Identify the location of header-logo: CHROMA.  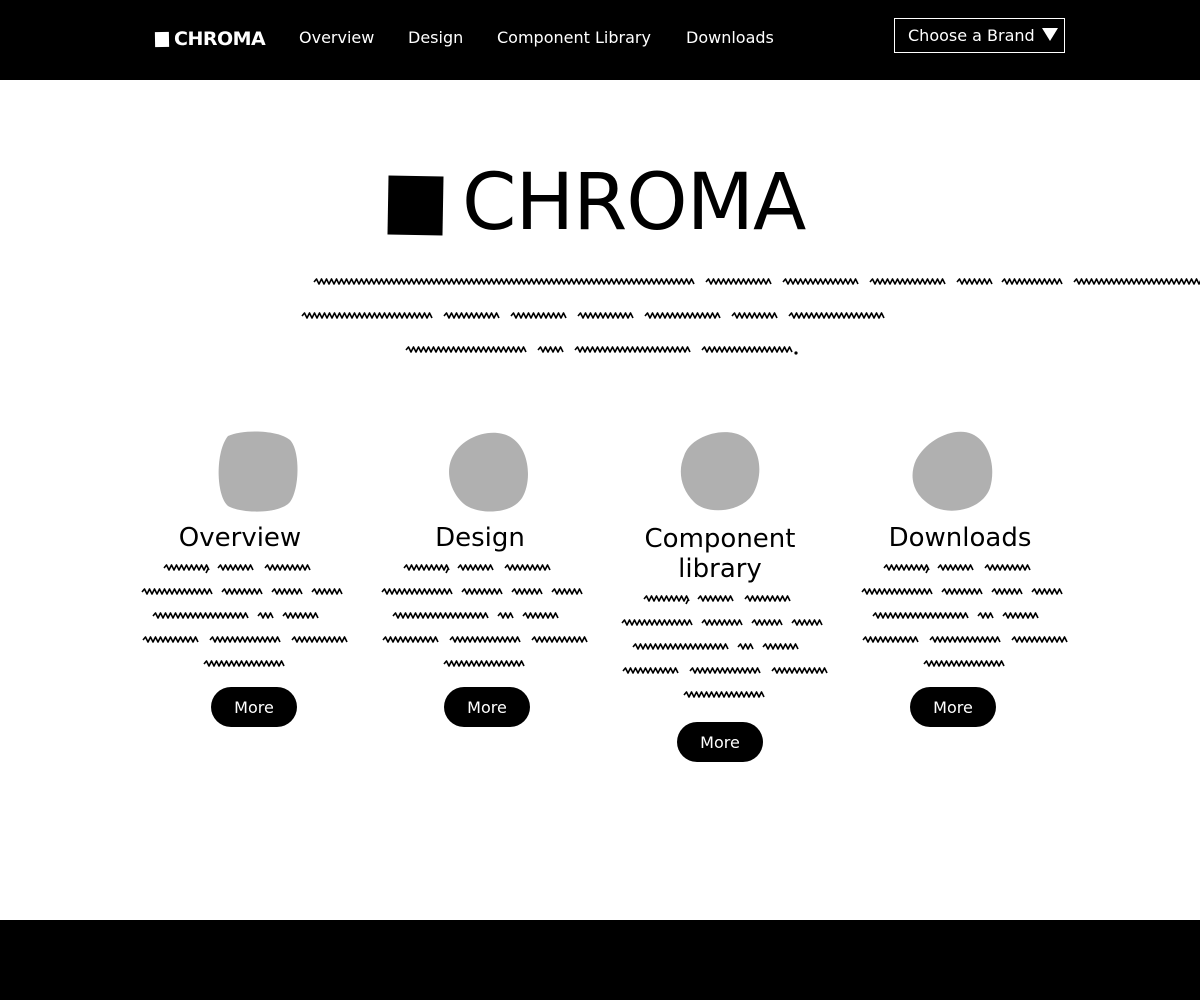
(210, 39).